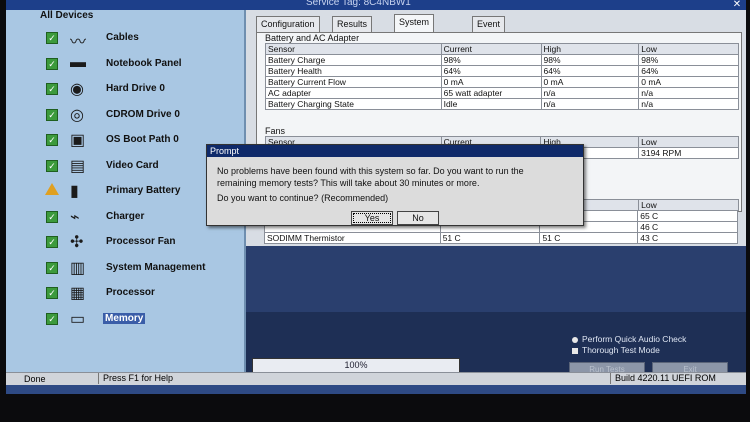  Describe the element at coordinates (77, 89) in the screenshot. I see `hard-drive-icon: ◉` at that location.